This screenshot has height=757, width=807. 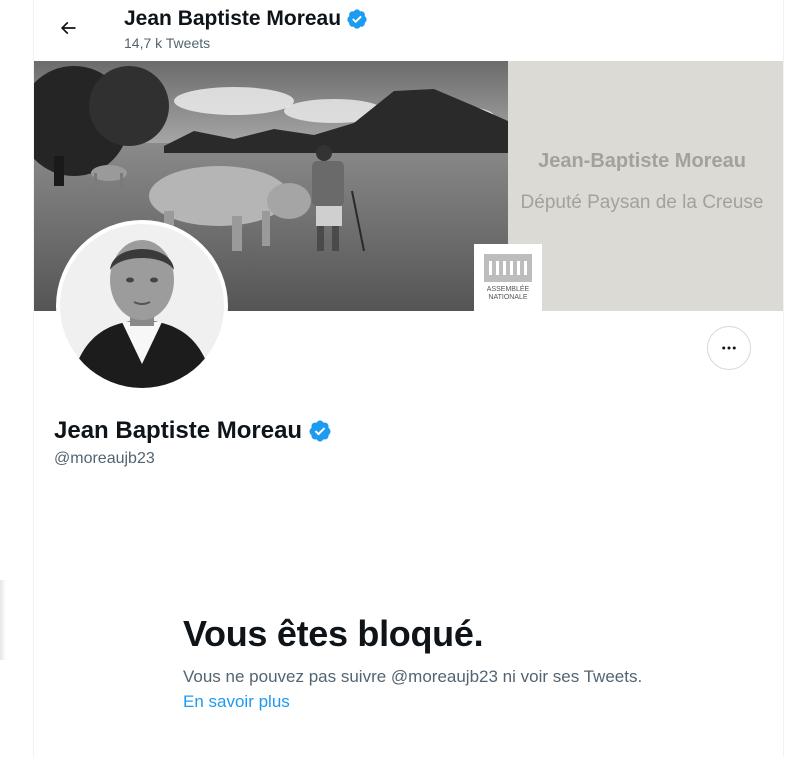 What do you see at coordinates (508, 277) in the screenshot?
I see `assemblee-nationale-logo: ASSEMBLÉE NATIONALE` at bounding box center [508, 277].